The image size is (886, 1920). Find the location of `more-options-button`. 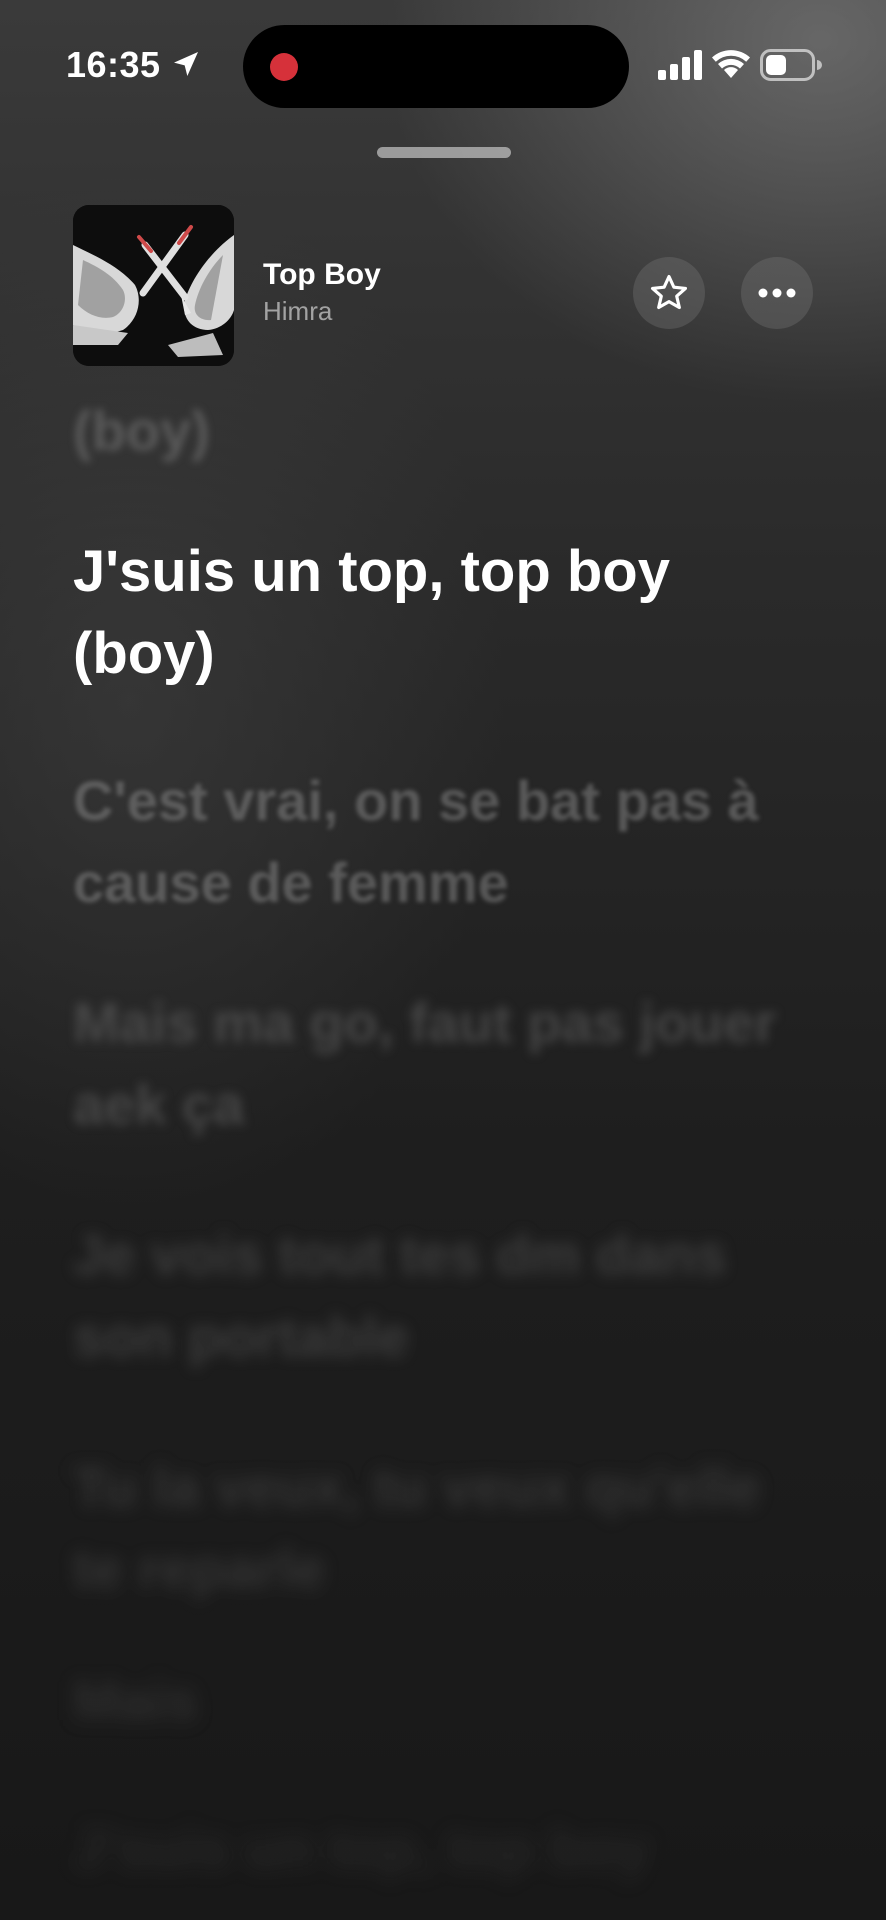

more-options-button is located at coordinates (777, 293).